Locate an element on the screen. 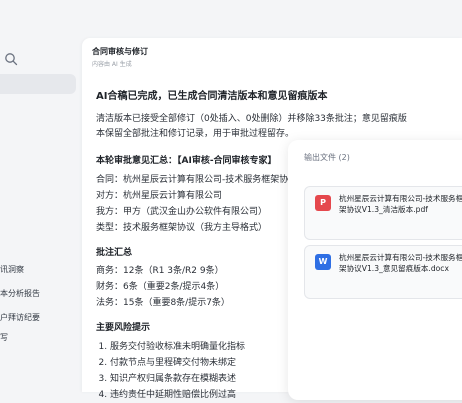  file-card-pdf: P 杭州星辰云计算有限公司-技术服务框架协议V1.3_清洁版本.pdf is located at coordinates (383, 213).